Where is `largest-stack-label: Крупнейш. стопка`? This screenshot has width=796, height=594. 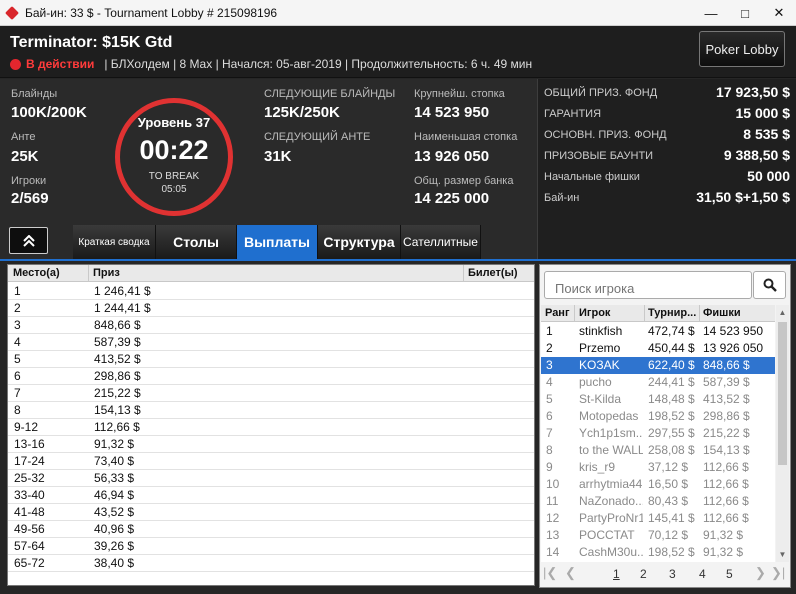 largest-stack-label: Крупнейш. стопка is located at coordinates (459, 94).